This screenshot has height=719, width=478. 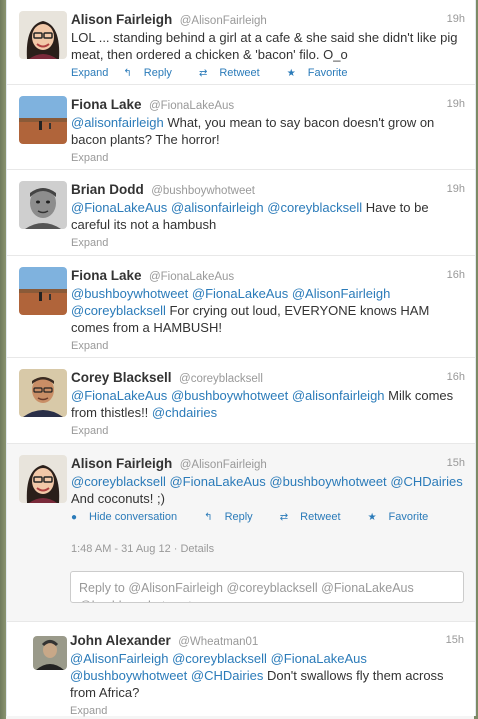 I want to click on author-name: Corey Blacksell, so click(x=121, y=377).